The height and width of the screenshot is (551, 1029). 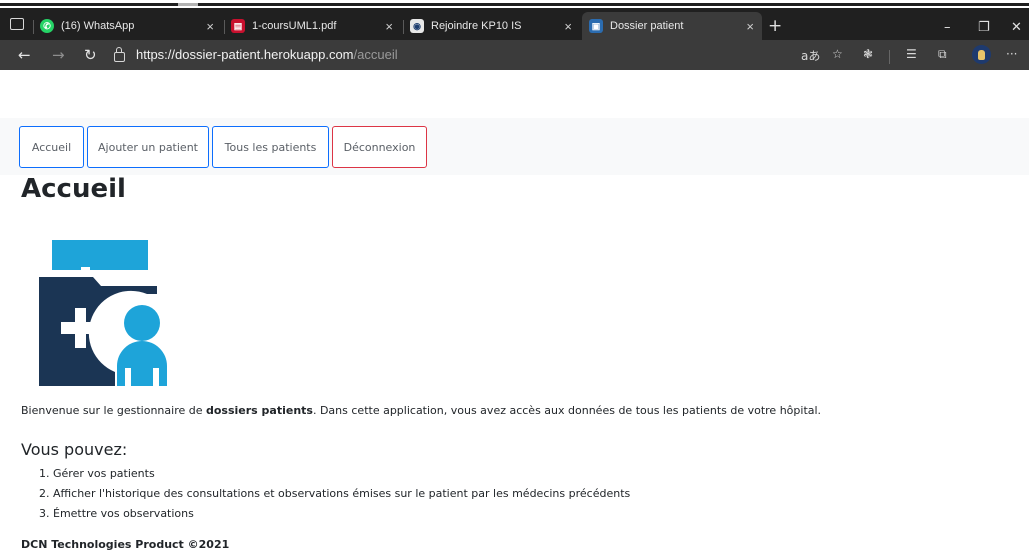 I want to click on favorites-list-icon: ☰, so click(x=911, y=54).